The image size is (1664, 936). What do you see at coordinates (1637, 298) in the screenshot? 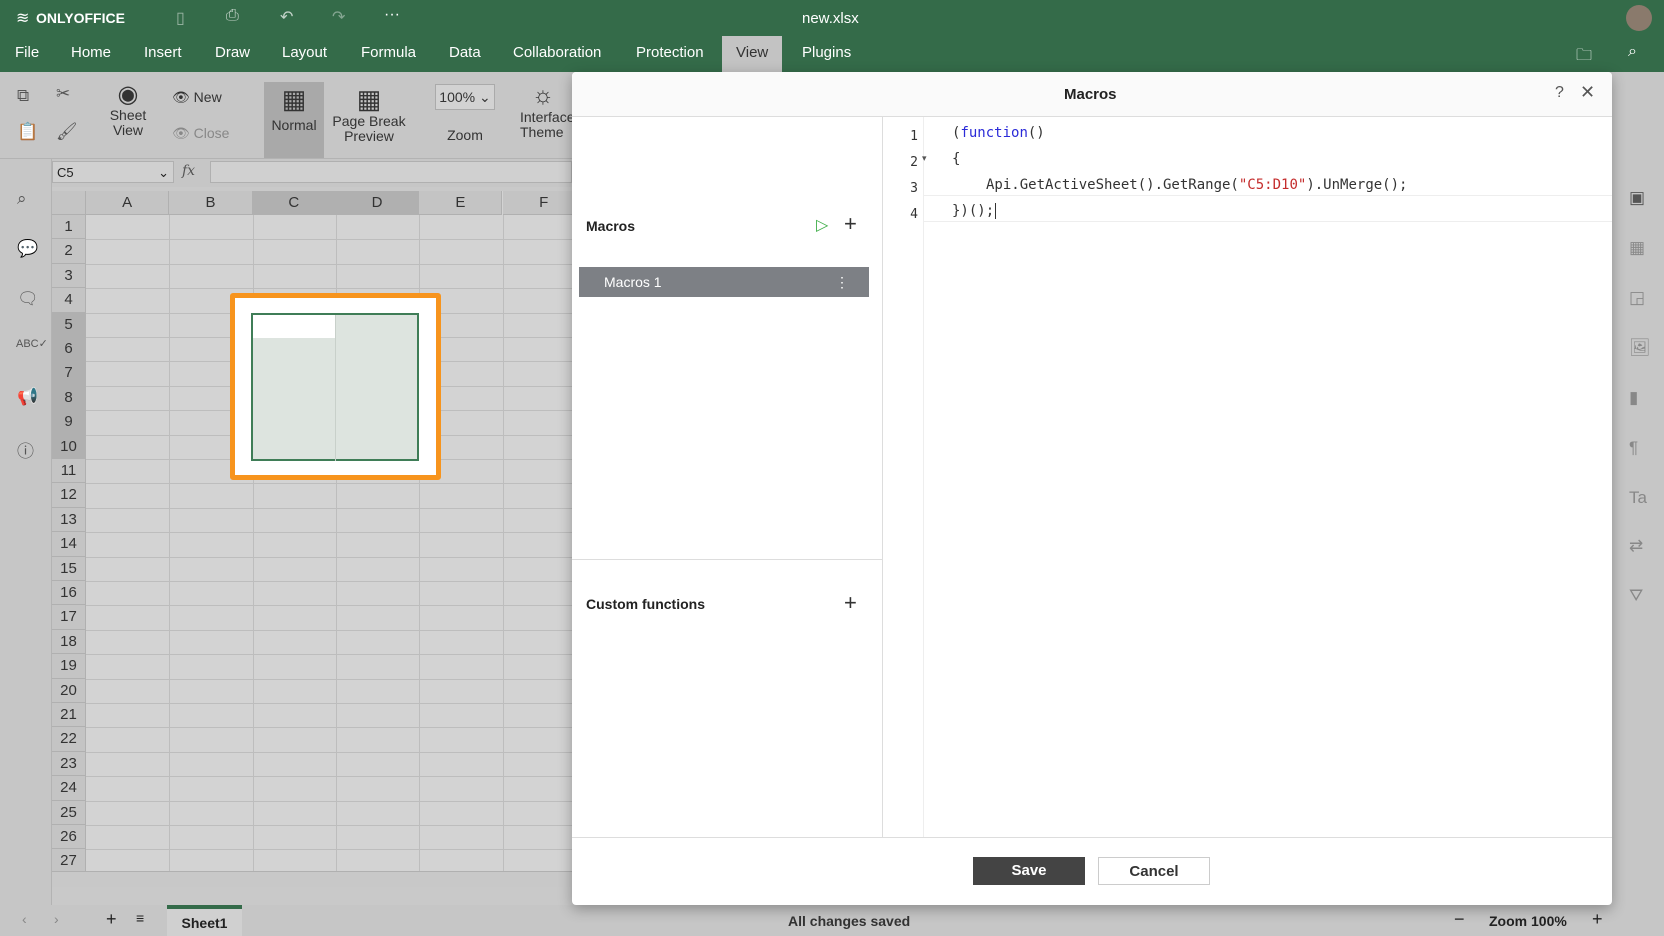
I see `shape-icon: ◲` at bounding box center [1637, 298].